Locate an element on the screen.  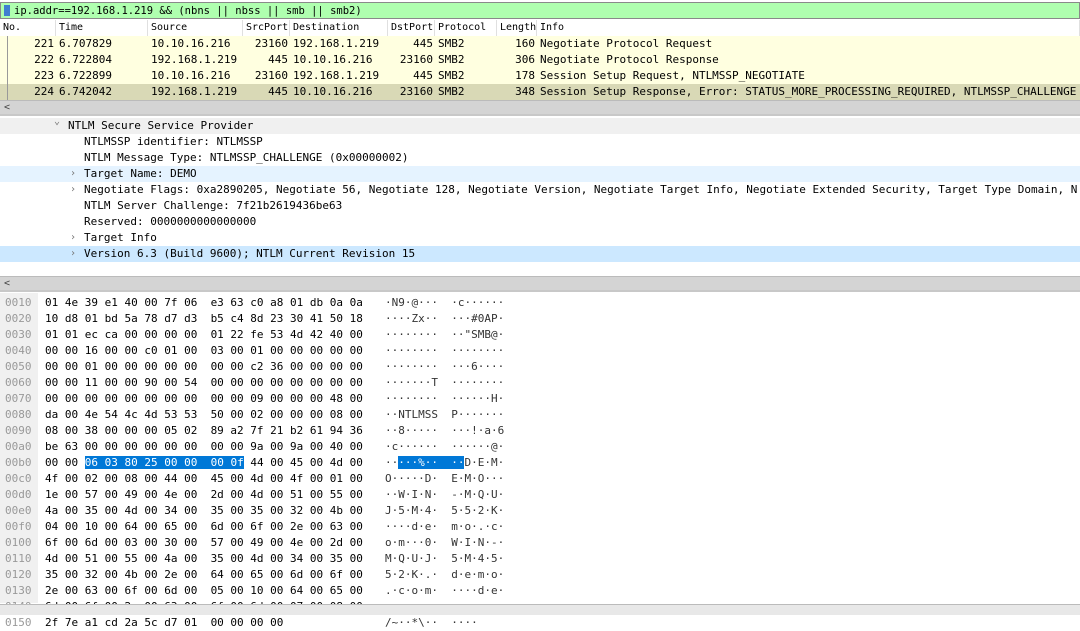
ascii-chars: .·c·o·m· ····d·e· is located at coordinates (445, 590).